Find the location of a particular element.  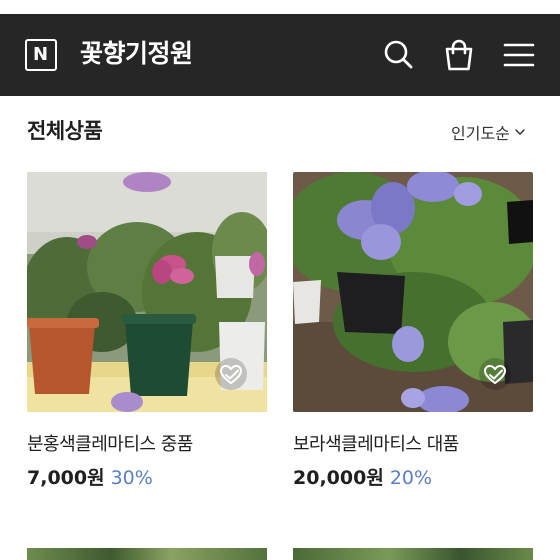

product-name: 보라색클레마티스 대품 is located at coordinates (376, 443).